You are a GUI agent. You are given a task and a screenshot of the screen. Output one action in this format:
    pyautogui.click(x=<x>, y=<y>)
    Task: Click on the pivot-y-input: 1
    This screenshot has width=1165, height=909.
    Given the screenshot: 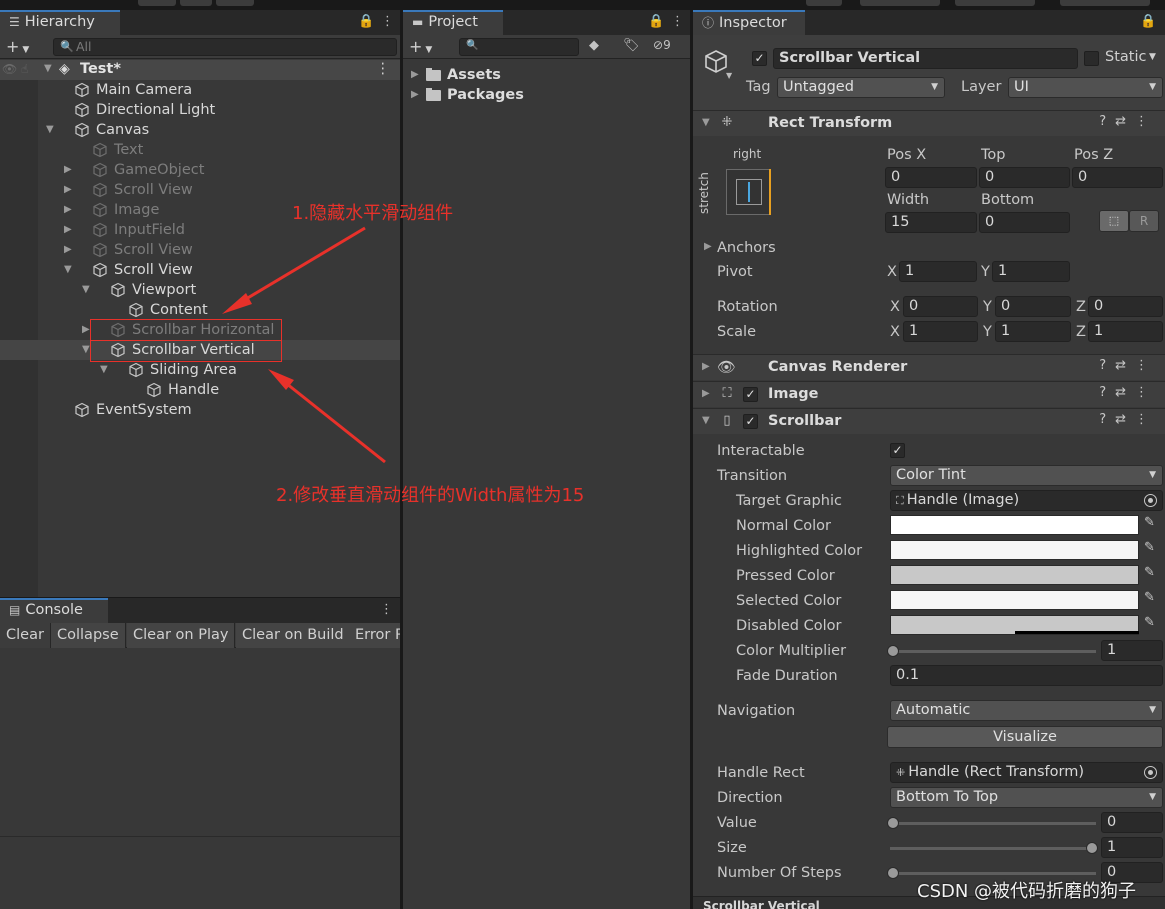 What is the action you would take?
    pyautogui.click(x=1031, y=271)
    